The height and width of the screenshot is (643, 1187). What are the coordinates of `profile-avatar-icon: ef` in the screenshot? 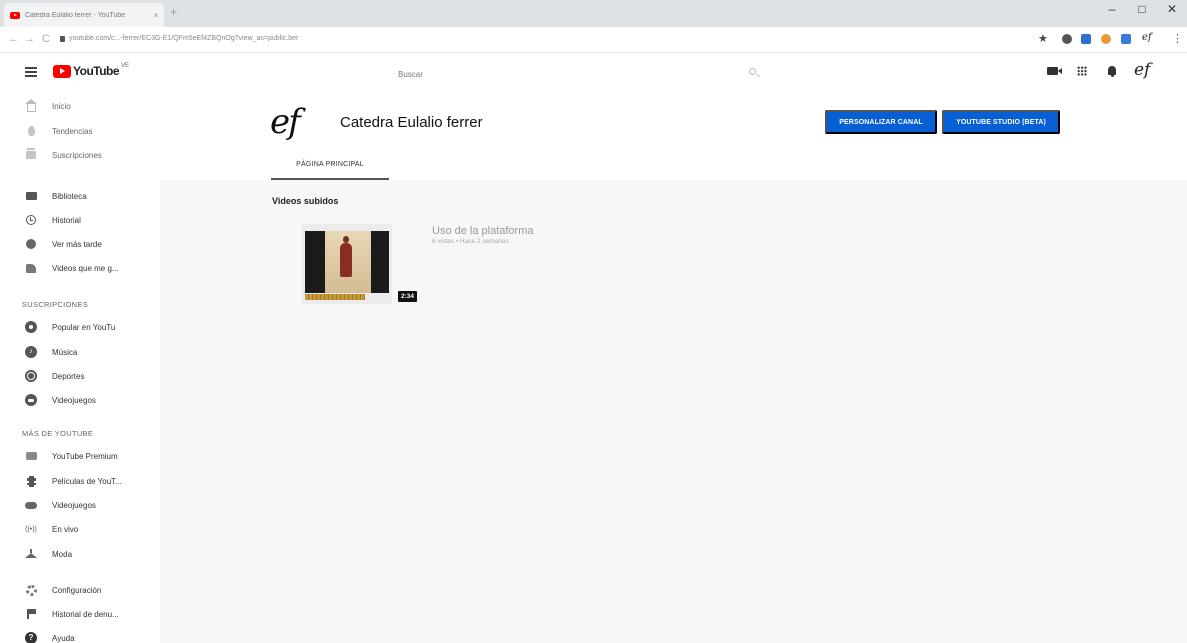 It's located at (1149, 37).